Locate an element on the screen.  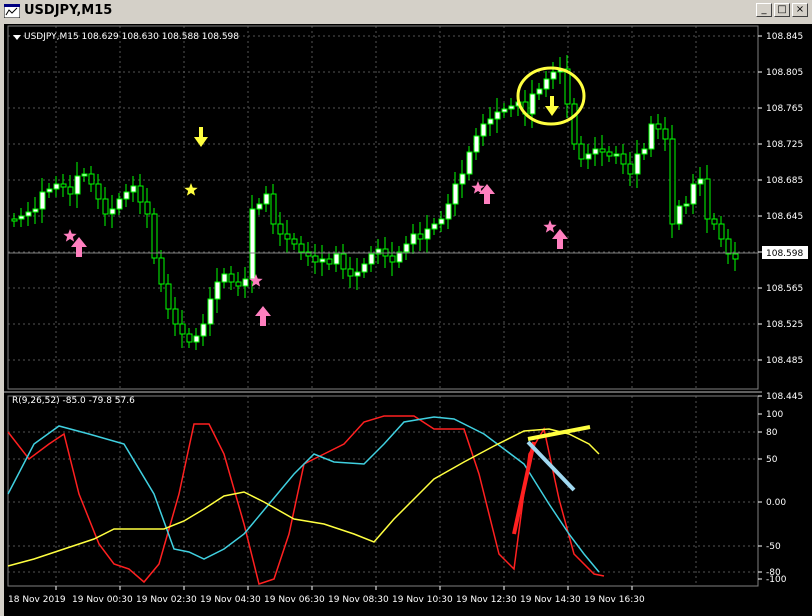
time-tick-label: 19 Nov 06:30 is located at coordinates (294, 600).